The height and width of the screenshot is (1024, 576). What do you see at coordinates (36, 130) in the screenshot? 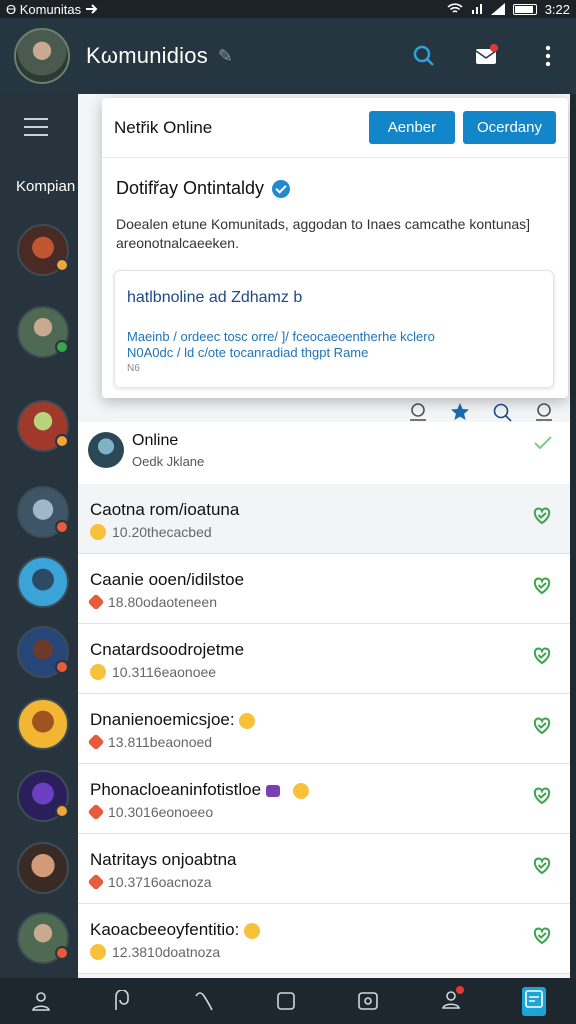
I see `menu-icon` at bounding box center [36, 130].